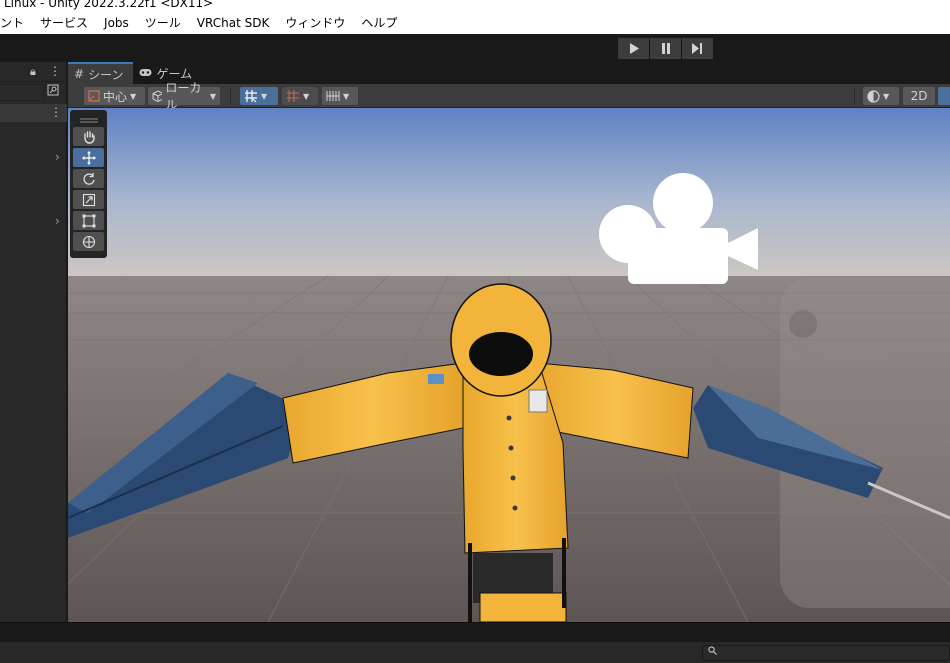 This screenshot has height=663, width=950. I want to click on search-icon, so click(712, 652).